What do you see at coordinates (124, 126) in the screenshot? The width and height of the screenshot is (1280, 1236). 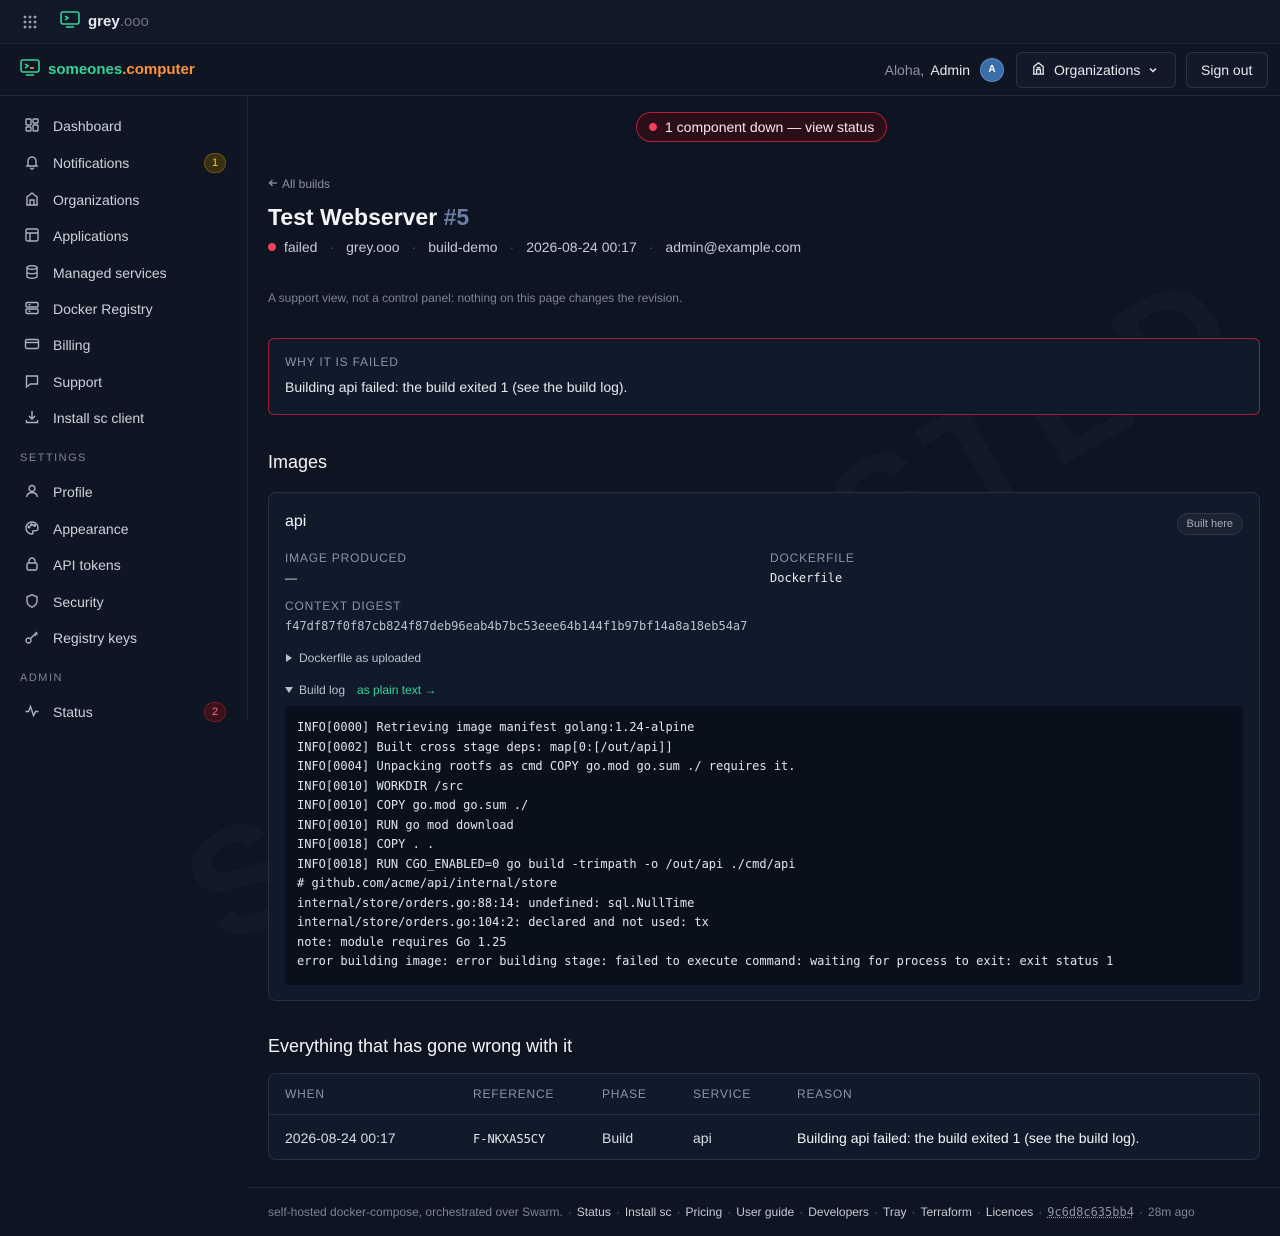 I see `sidebar-item-dashboard: Dashboard` at bounding box center [124, 126].